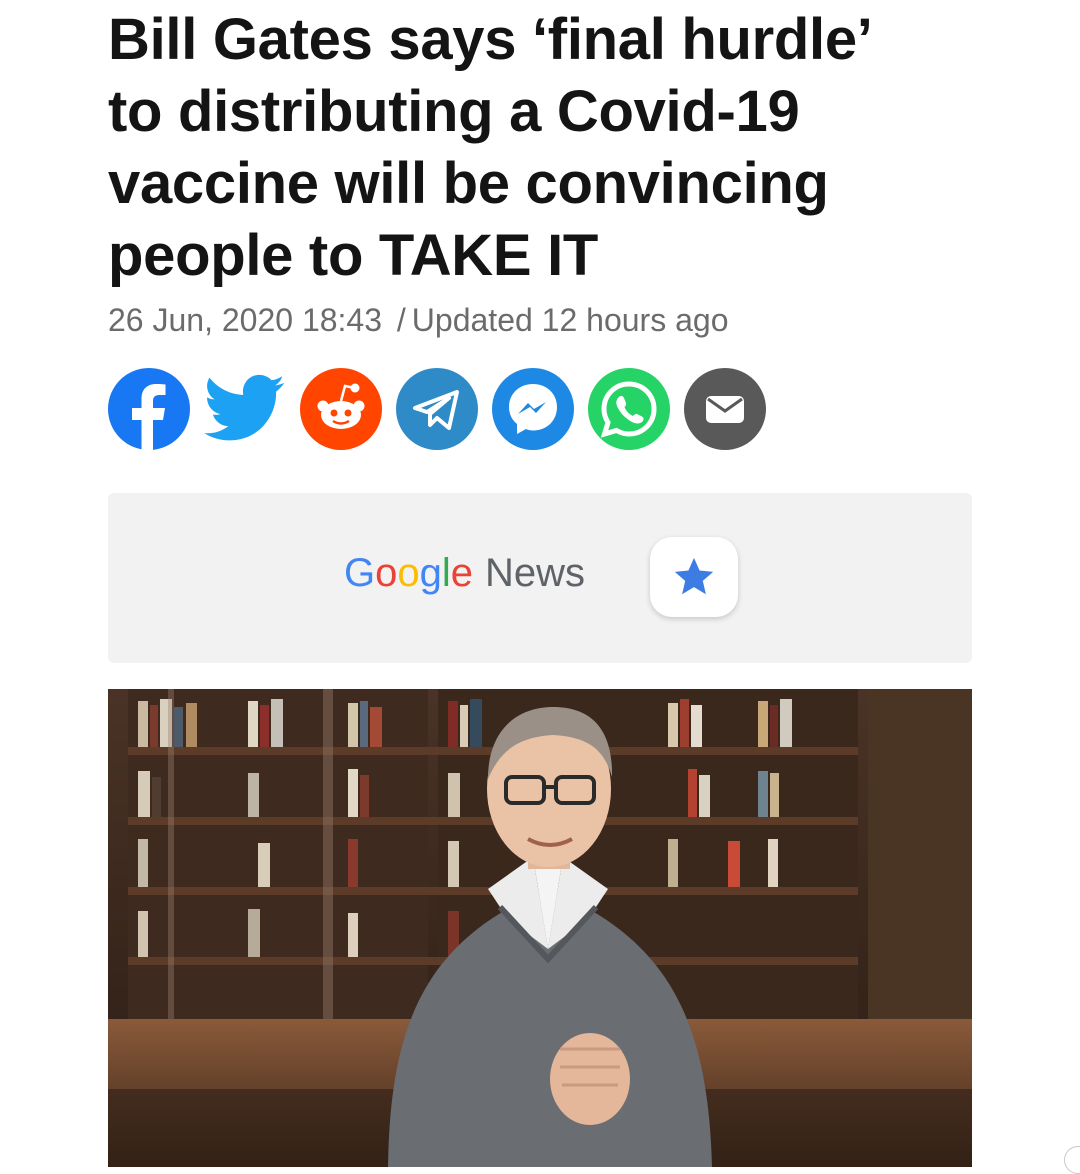 Image resolution: width=1080 pixels, height=1174 pixels. I want to click on messenger-icon, so click(533, 409).